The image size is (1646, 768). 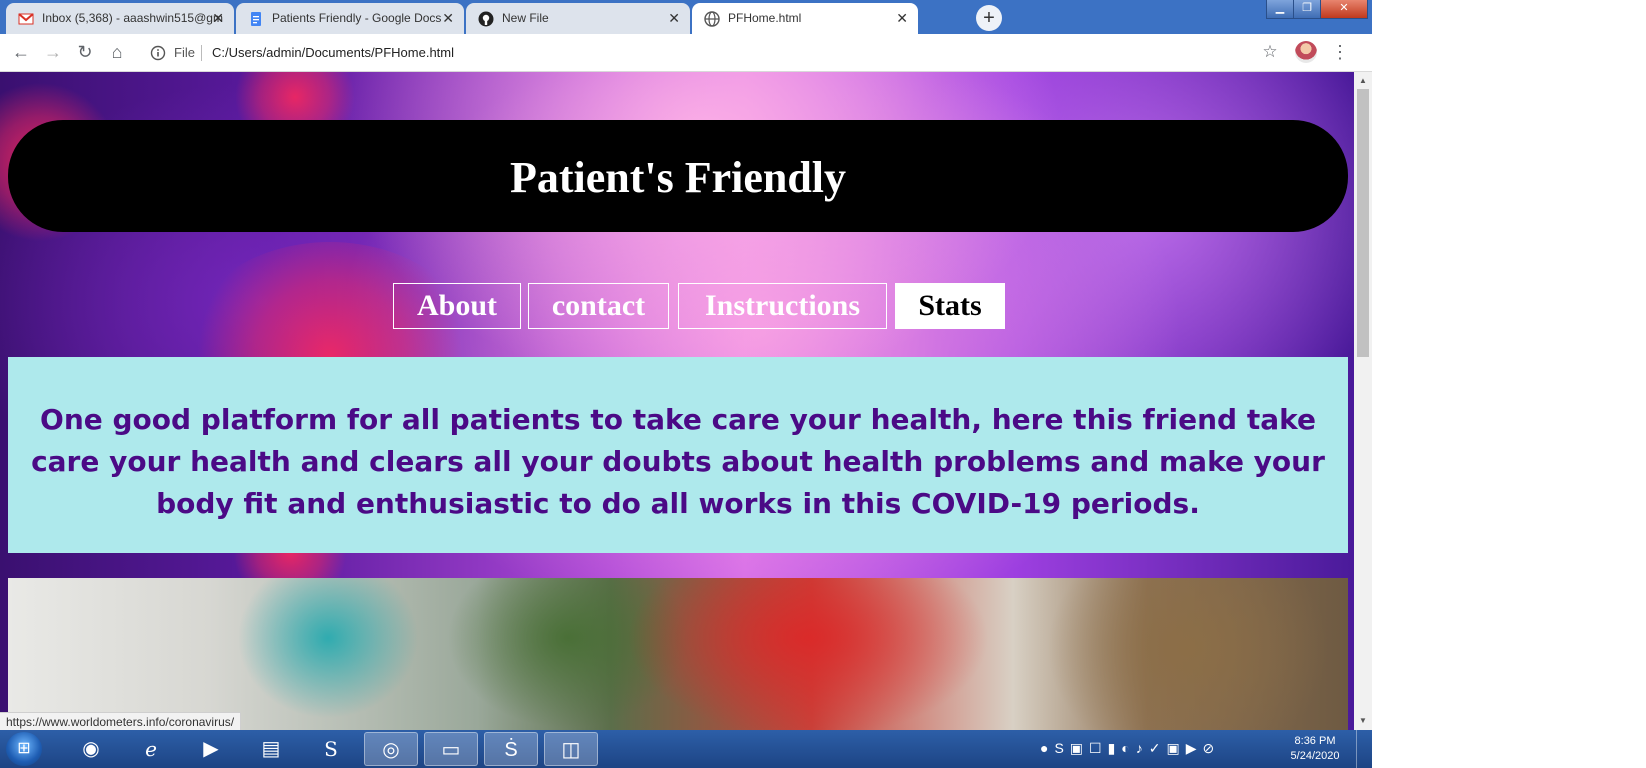 I want to click on media-player-taskbar-icon: ▶, so click(x=211, y=749).